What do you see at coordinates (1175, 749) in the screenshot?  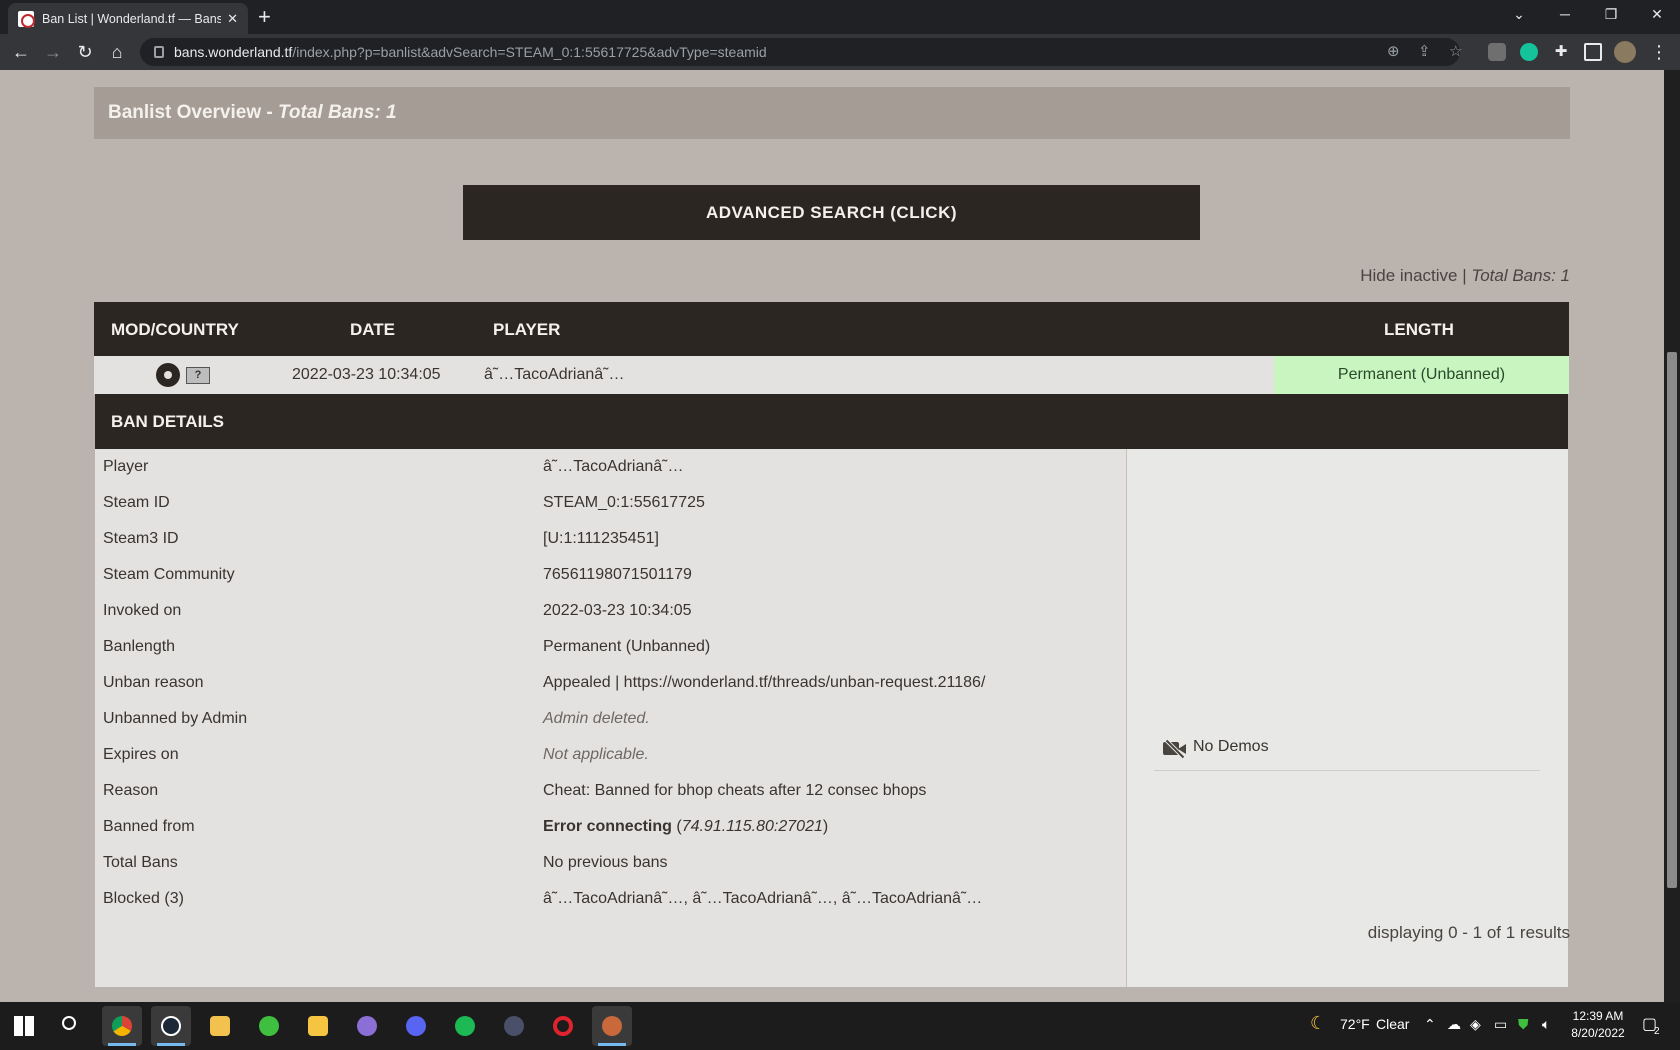 I see `no-video-icon` at bounding box center [1175, 749].